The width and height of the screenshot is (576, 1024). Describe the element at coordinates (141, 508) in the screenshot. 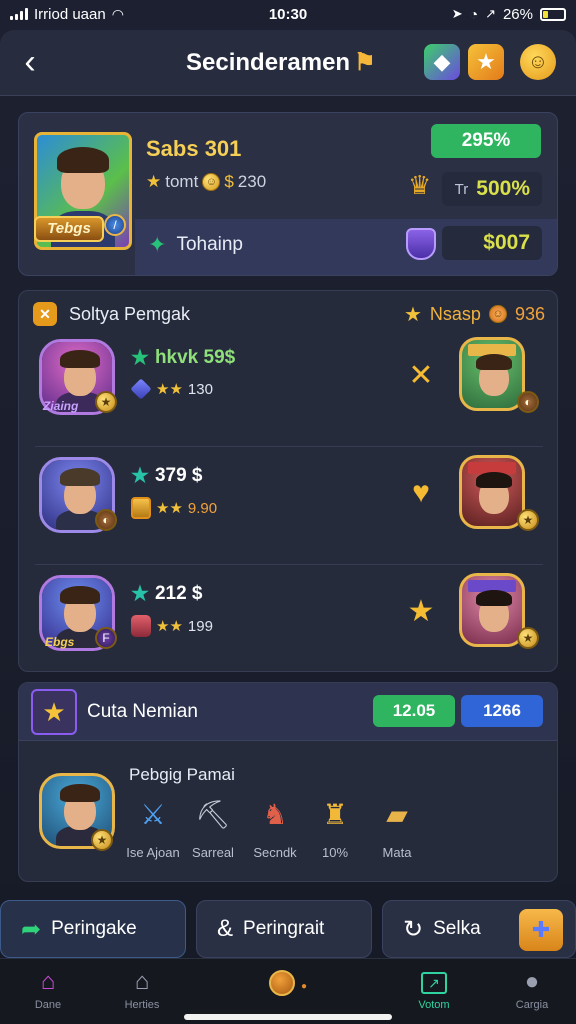

I see `gold-bar-icon` at that location.